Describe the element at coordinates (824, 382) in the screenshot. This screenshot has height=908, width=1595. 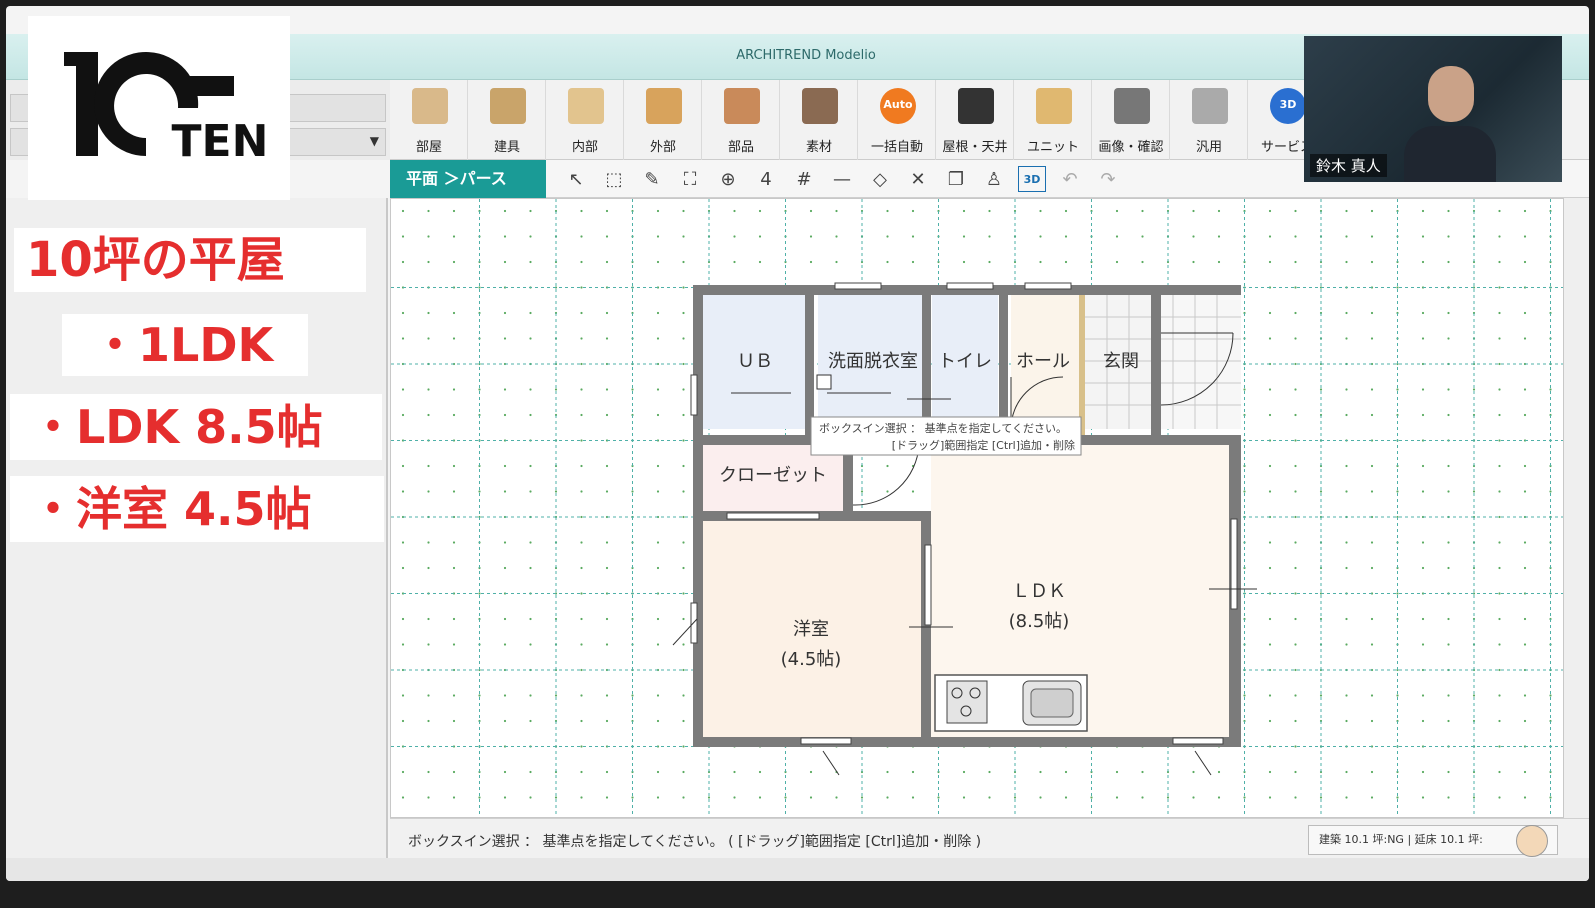
I see `box-select-cursor` at that location.